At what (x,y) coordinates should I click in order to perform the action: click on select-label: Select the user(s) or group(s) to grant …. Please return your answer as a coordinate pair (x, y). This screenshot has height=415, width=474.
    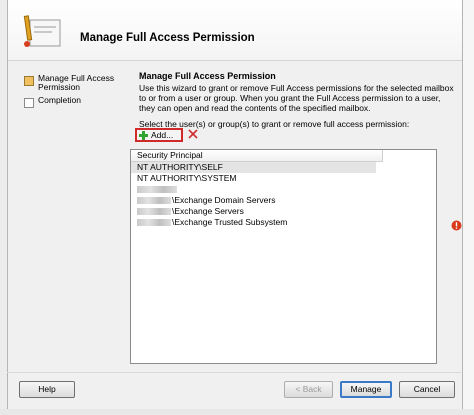
    Looking at the image, I should click on (274, 124).